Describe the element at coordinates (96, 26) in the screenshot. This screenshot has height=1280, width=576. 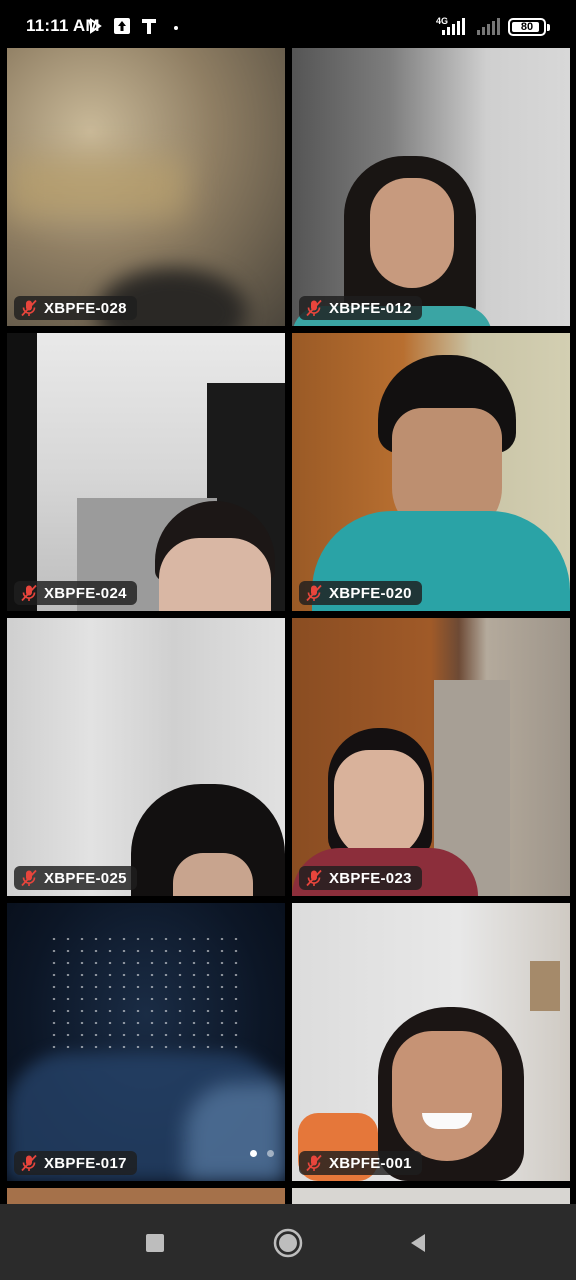
I see `play-icon` at that location.